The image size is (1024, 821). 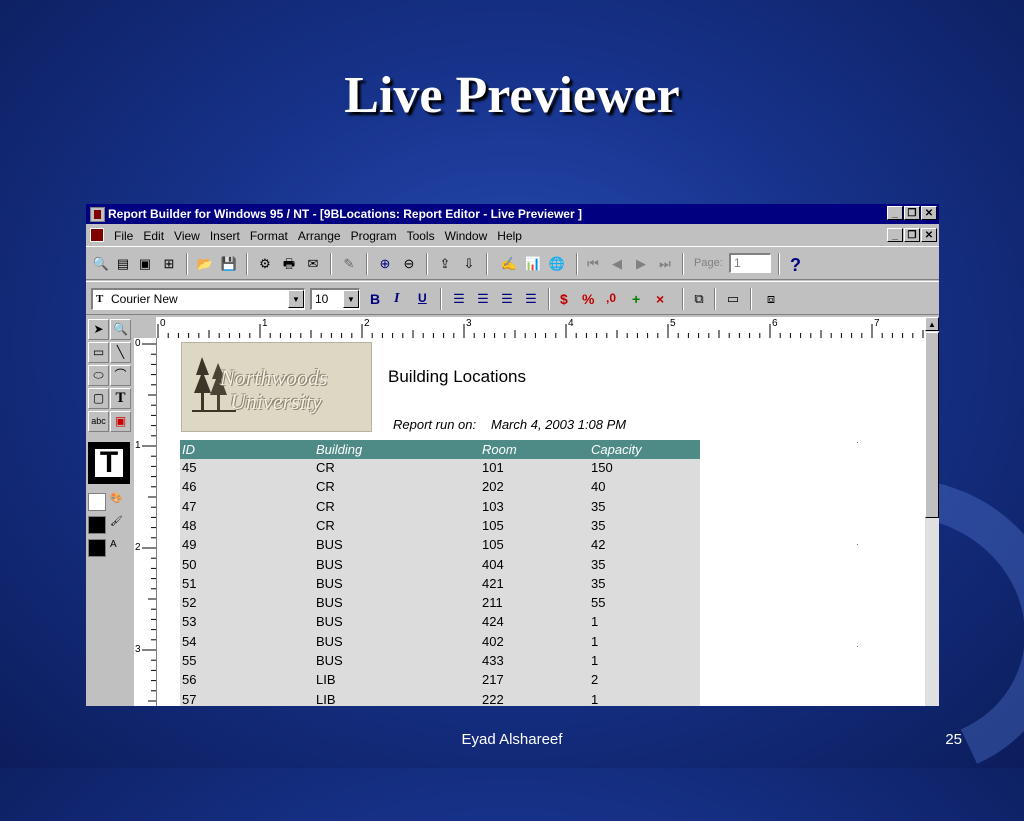 What do you see at coordinates (932, 425) in the screenshot?
I see `scroll-thumb` at bounding box center [932, 425].